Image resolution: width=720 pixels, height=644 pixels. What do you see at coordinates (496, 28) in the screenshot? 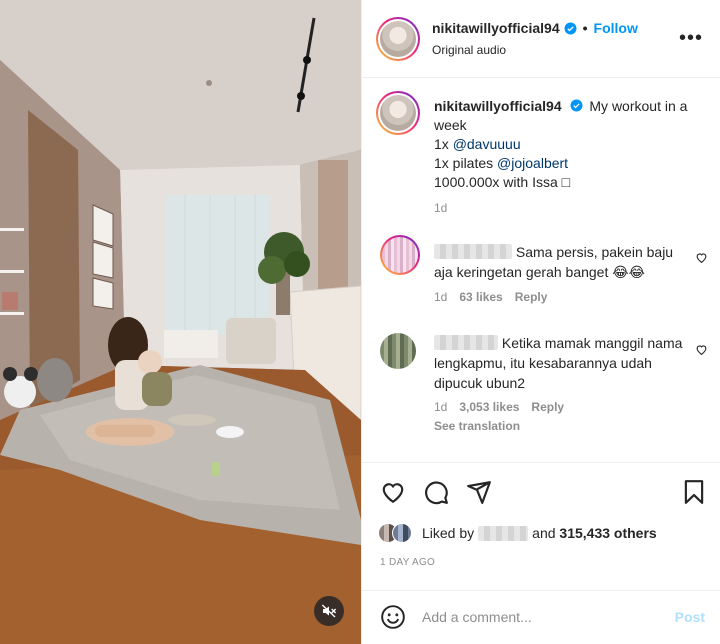
I see `author-username: nikitawillyofficial94` at bounding box center [496, 28].